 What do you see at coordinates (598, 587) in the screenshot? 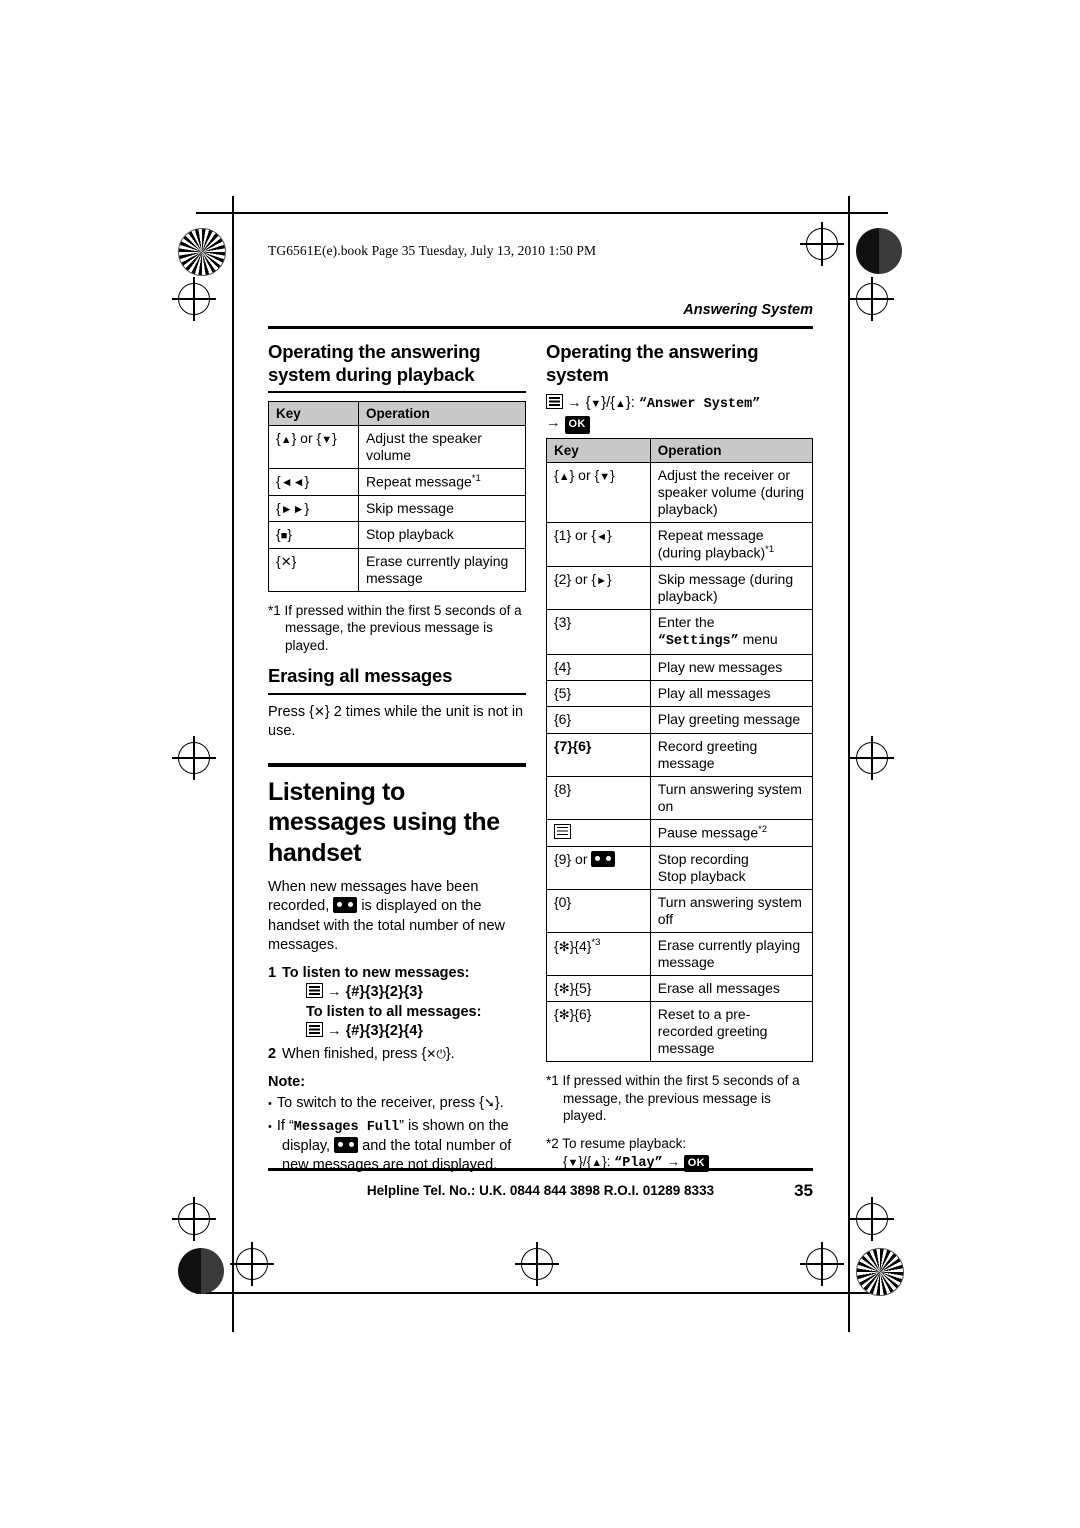
I see `key-cell: {2} or {►}` at bounding box center [598, 587].